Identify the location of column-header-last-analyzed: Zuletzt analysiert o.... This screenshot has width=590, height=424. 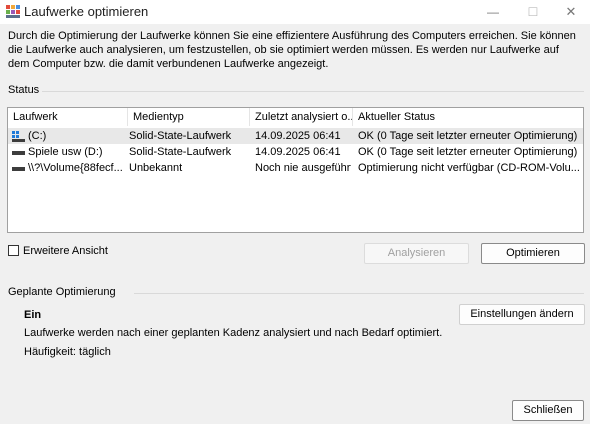
(301, 117).